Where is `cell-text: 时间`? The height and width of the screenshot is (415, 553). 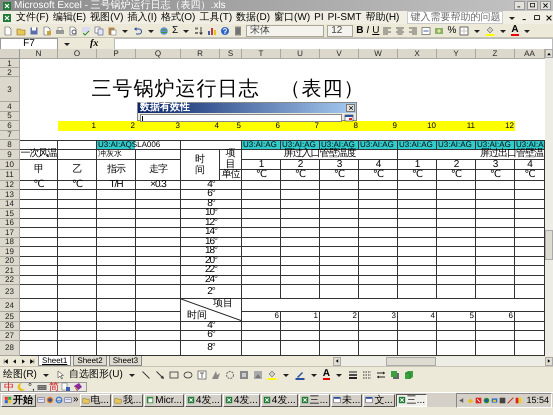
cell-text: 时间 is located at coordinates (197, 315).